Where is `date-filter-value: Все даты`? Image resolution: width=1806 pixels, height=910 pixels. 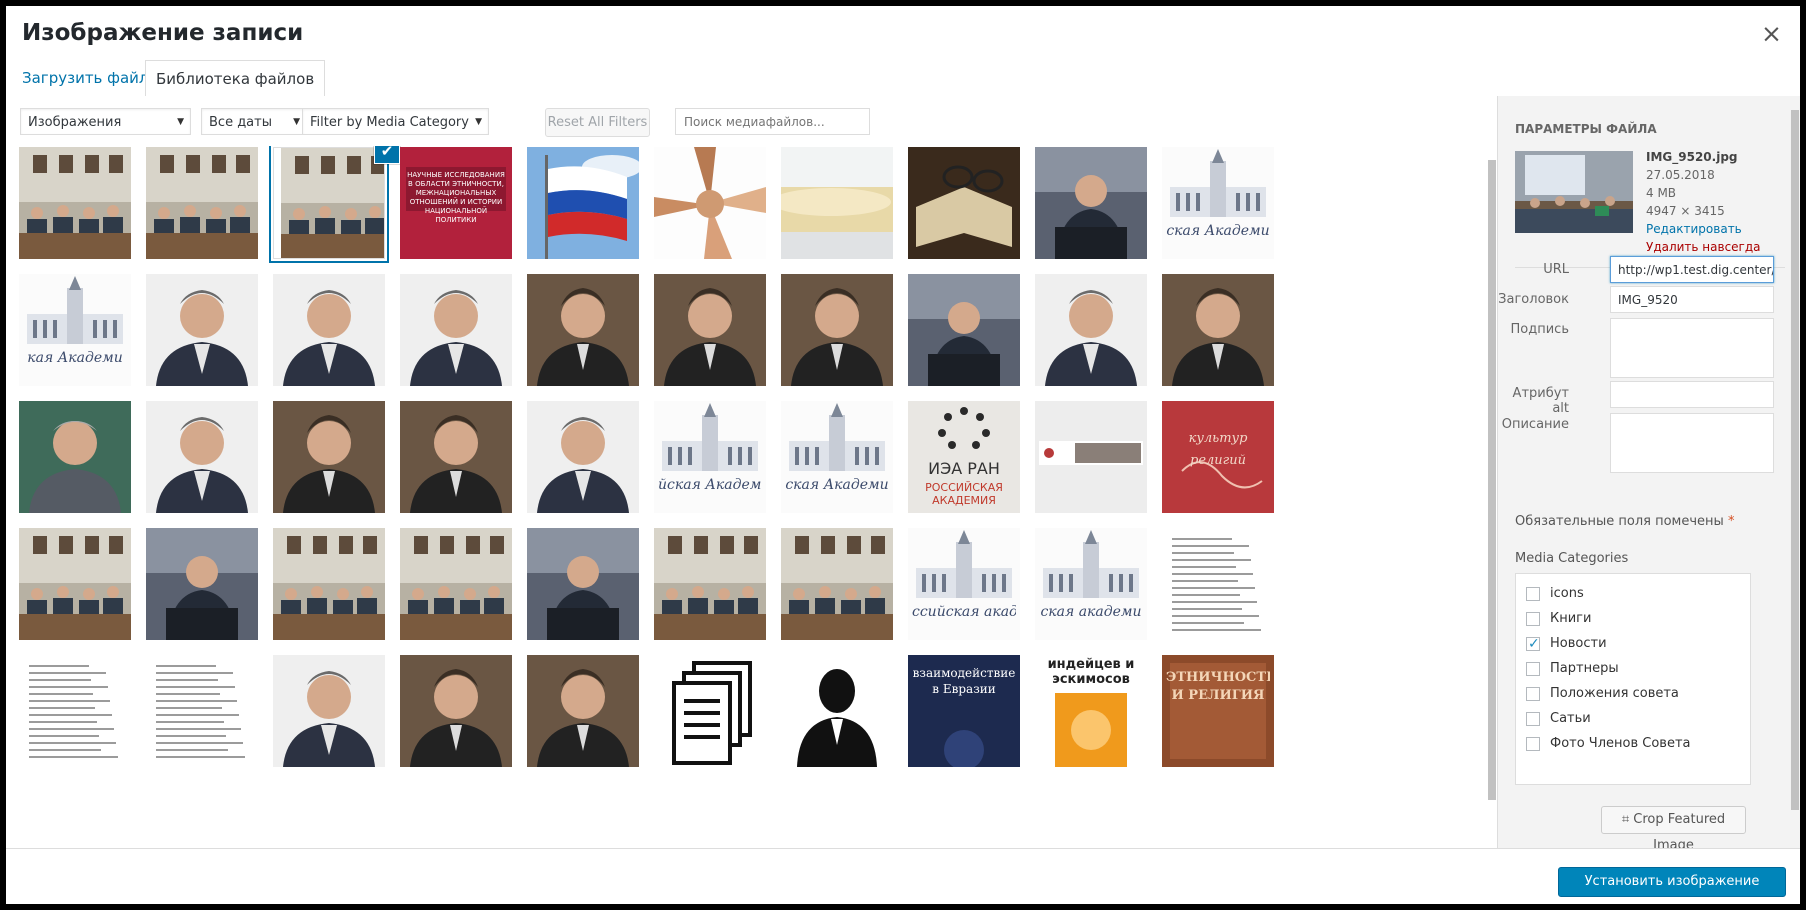
date-filter-value: Все даты is located at coordinates (240, 122).